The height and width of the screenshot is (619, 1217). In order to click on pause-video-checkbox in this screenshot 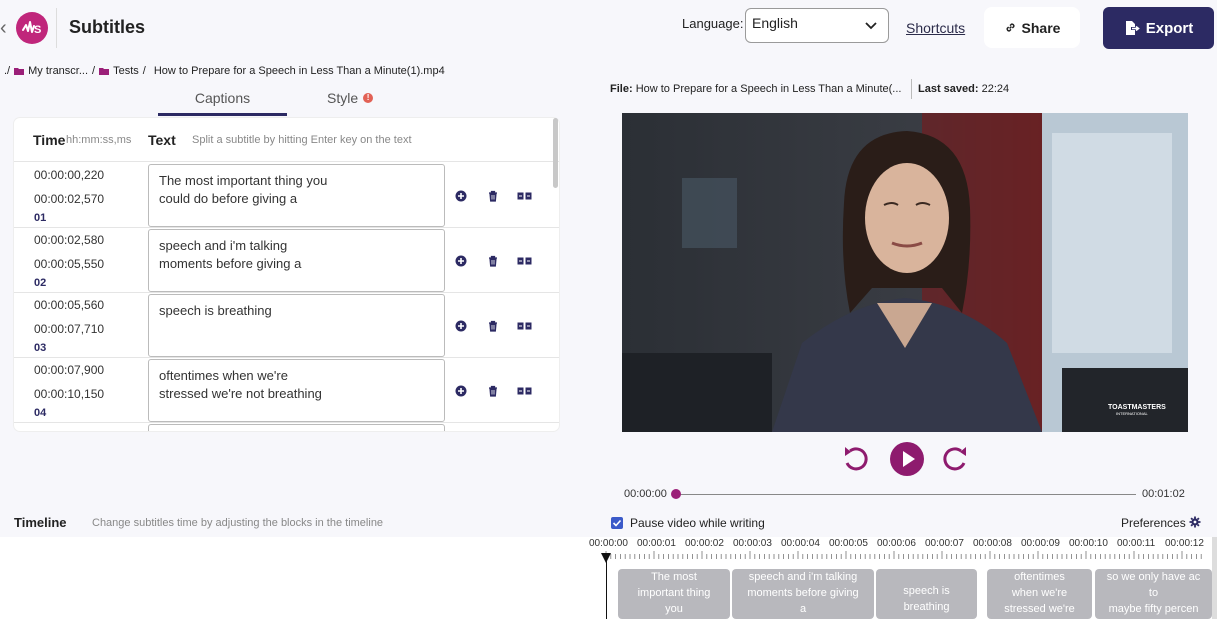, I will do `click(617, 523)`.